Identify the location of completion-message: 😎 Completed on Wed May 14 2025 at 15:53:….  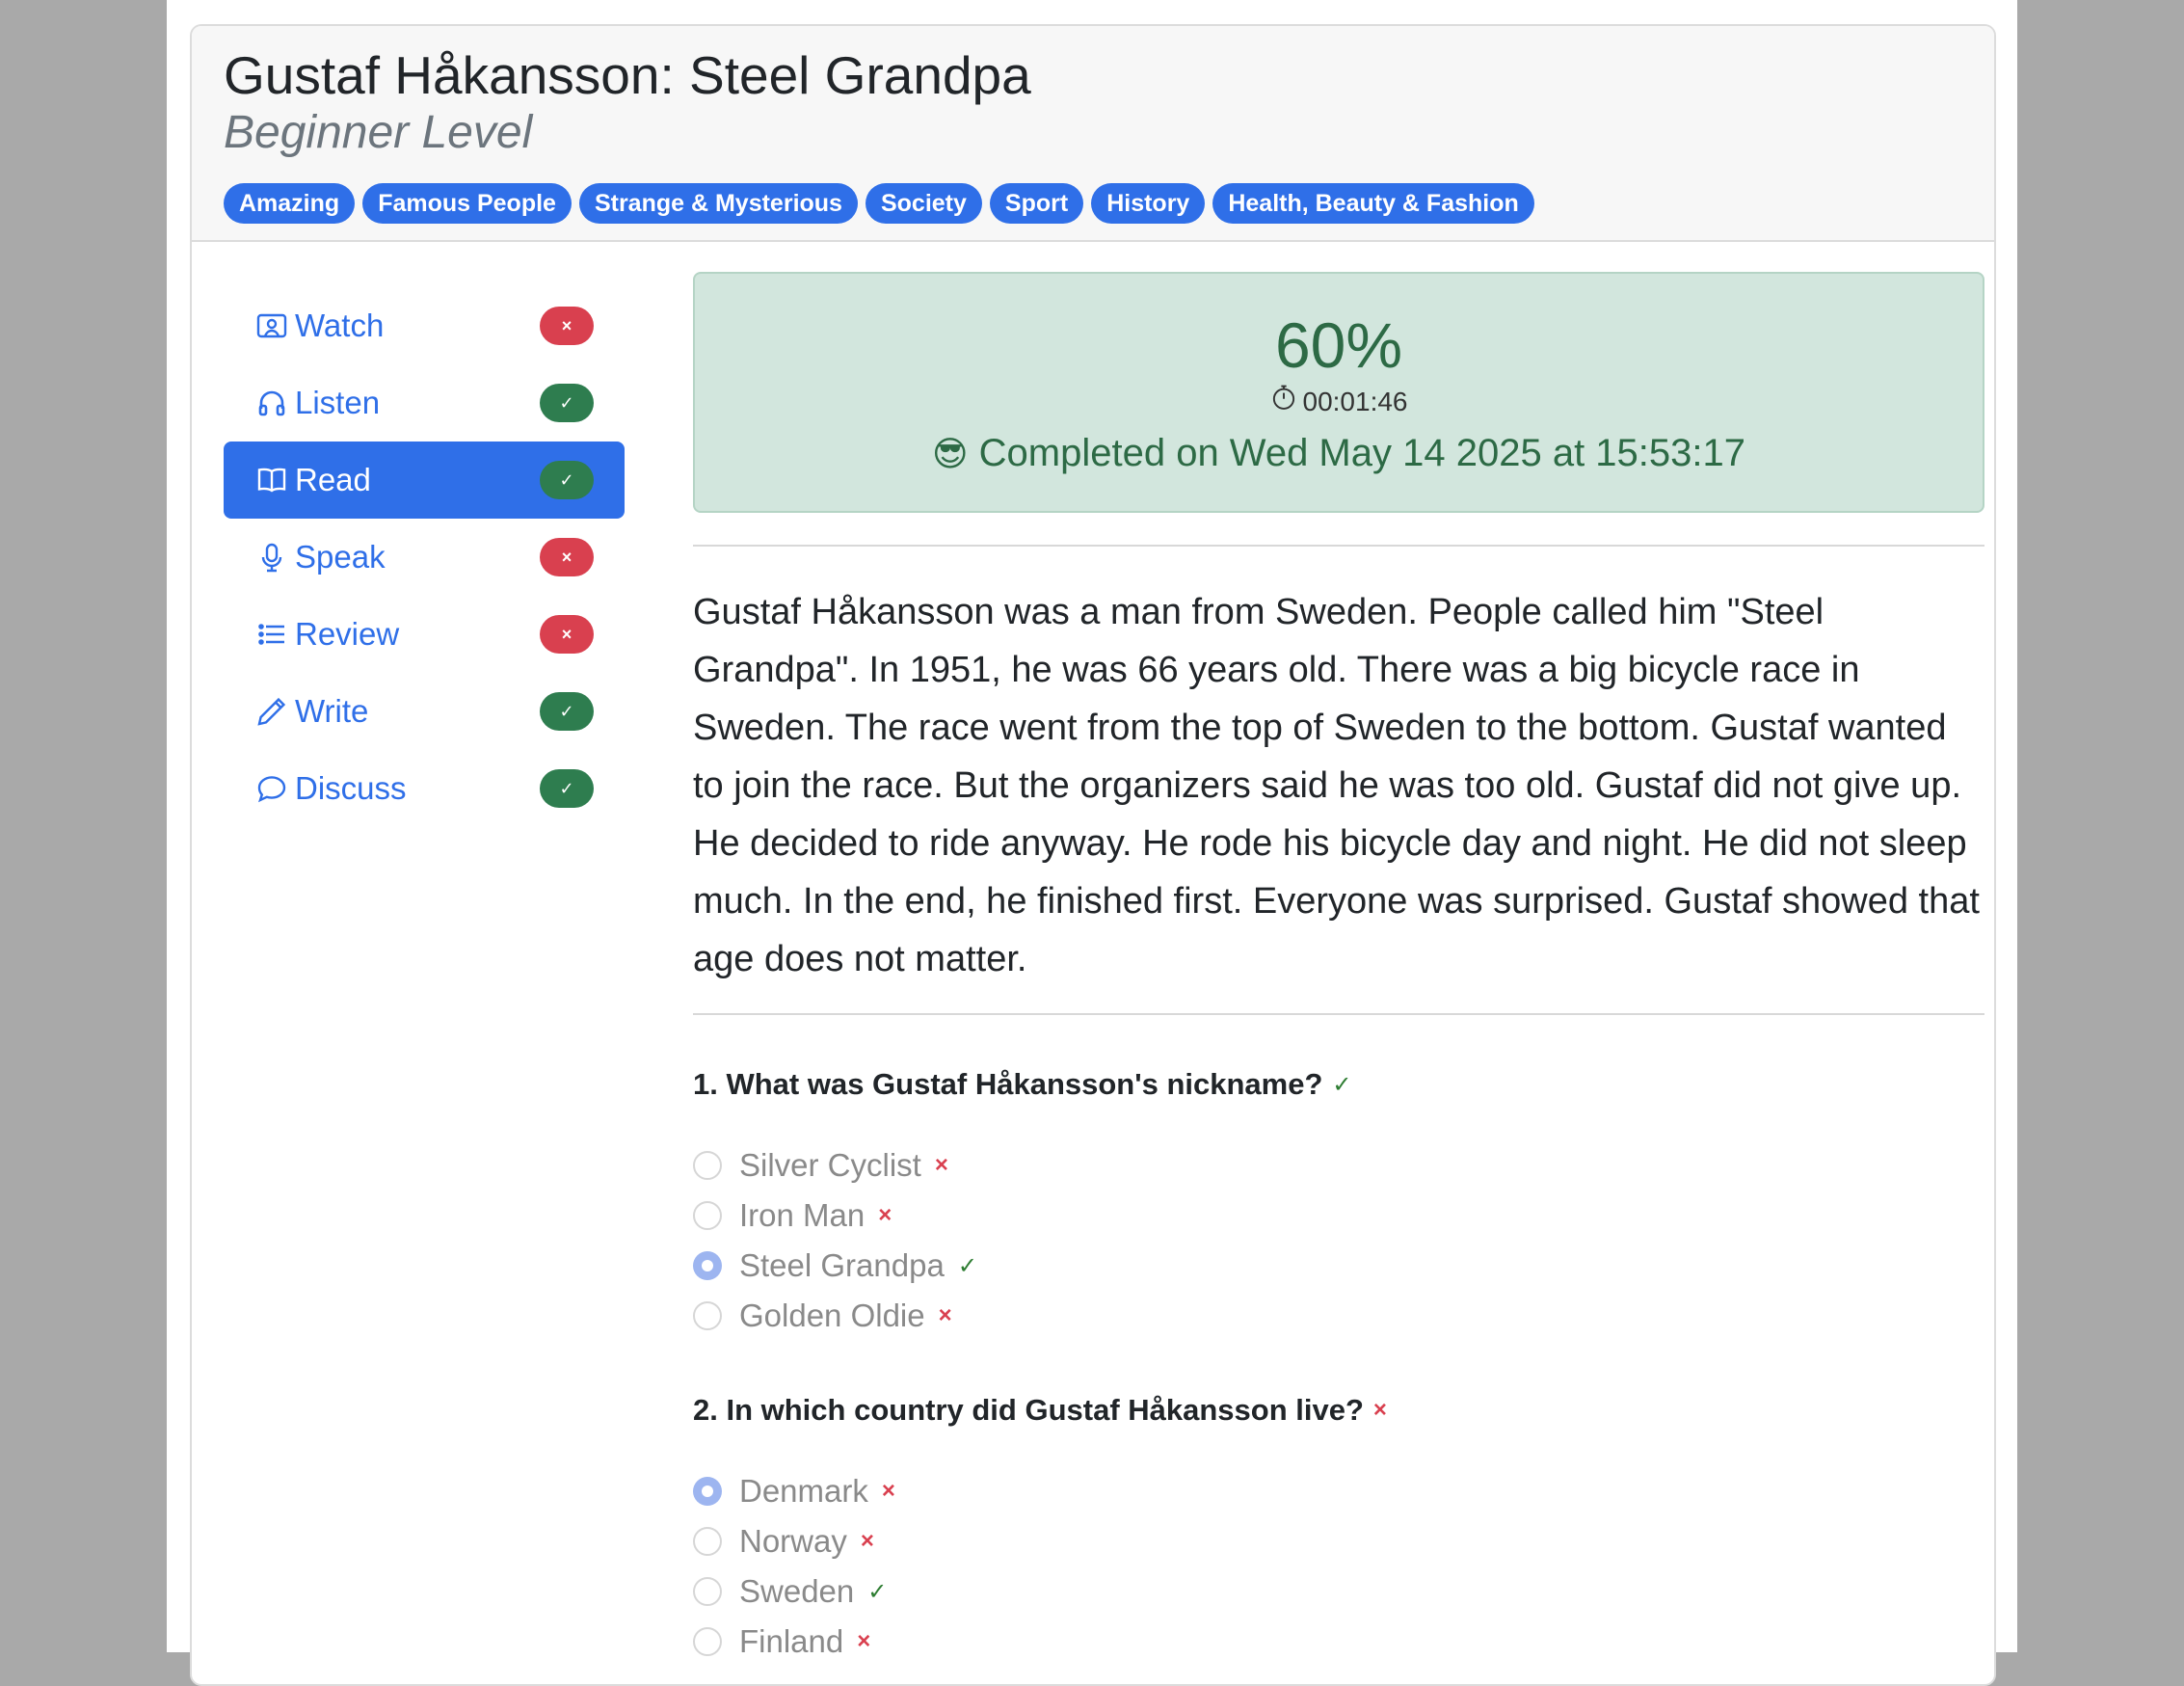
(1339, 453).